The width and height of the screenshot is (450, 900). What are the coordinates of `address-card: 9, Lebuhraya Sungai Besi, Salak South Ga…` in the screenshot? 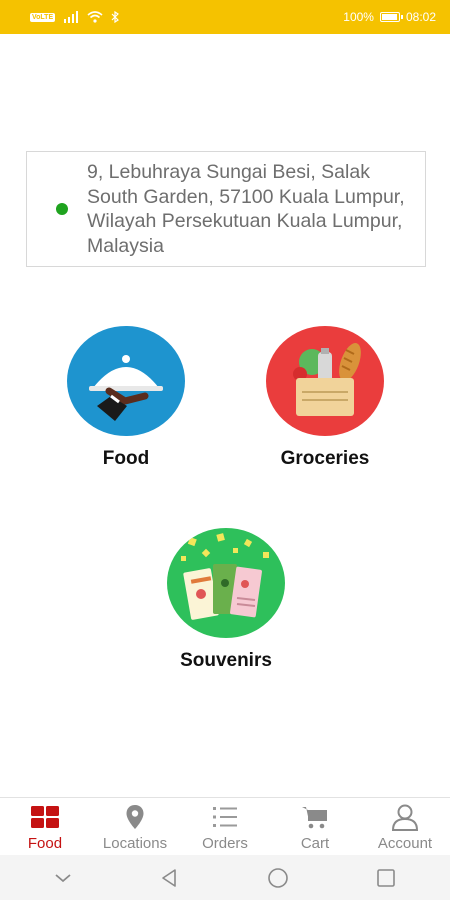 It's located at (226, 209).